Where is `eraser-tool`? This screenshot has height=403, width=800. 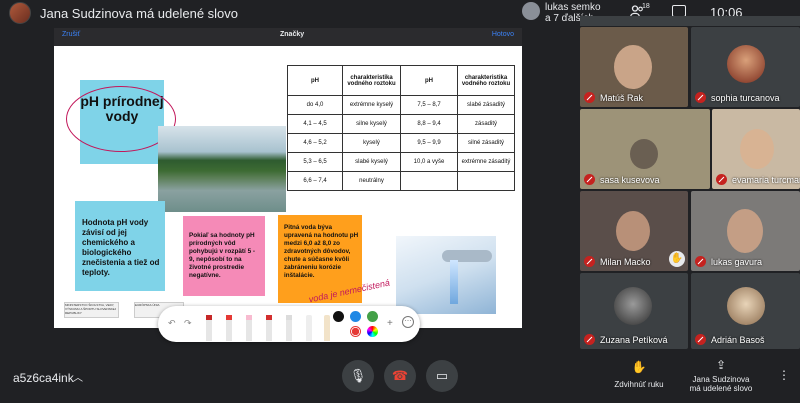 eraser-tool is located at coordinates (289, 328).